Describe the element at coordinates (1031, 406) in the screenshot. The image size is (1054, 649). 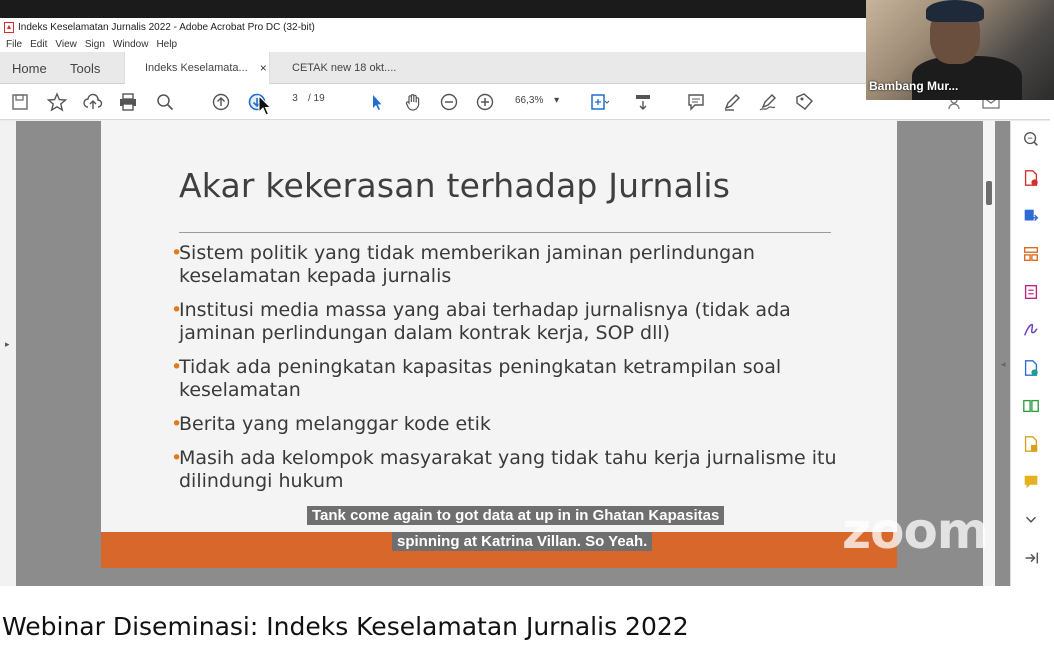
I see `compare-files-icon` at that location.